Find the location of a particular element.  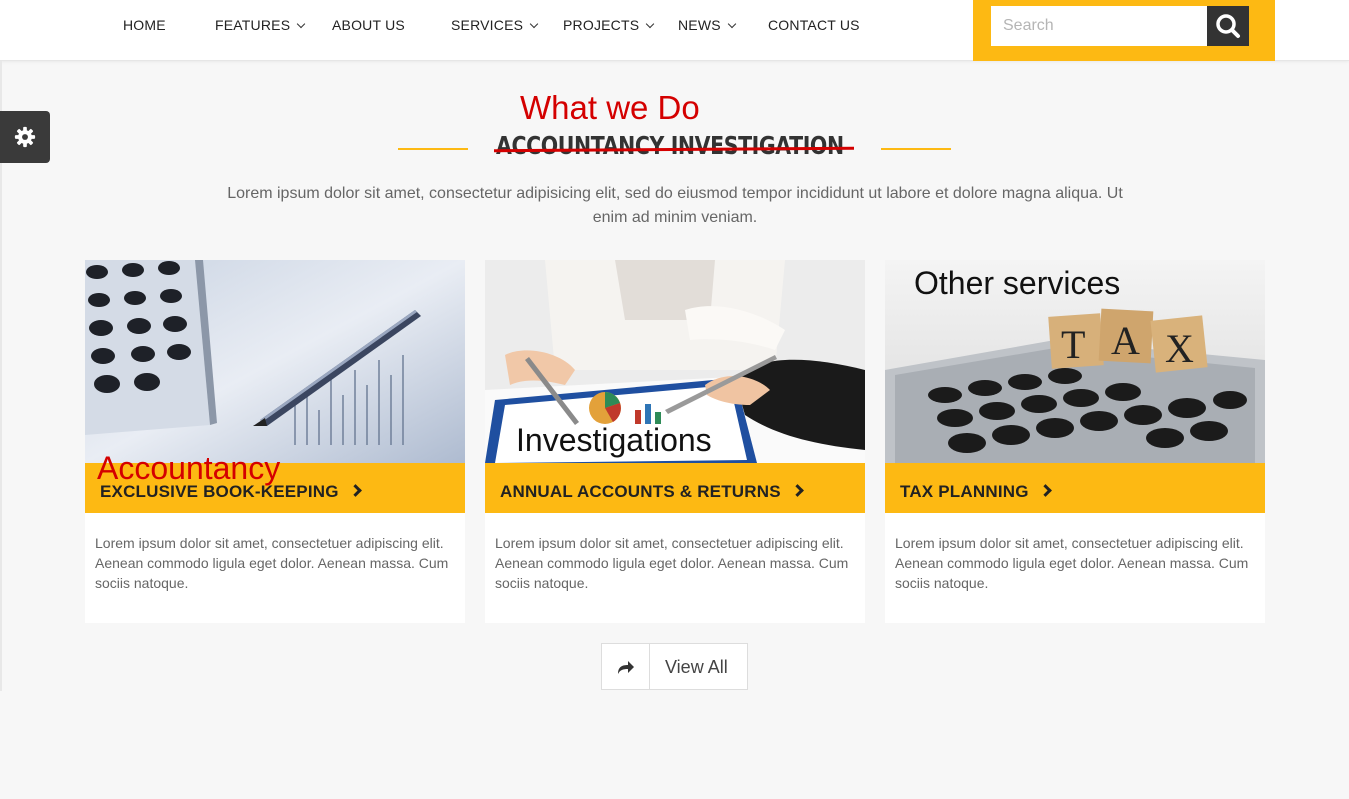

share-arrow-icon is located at coordinates (625, 667).